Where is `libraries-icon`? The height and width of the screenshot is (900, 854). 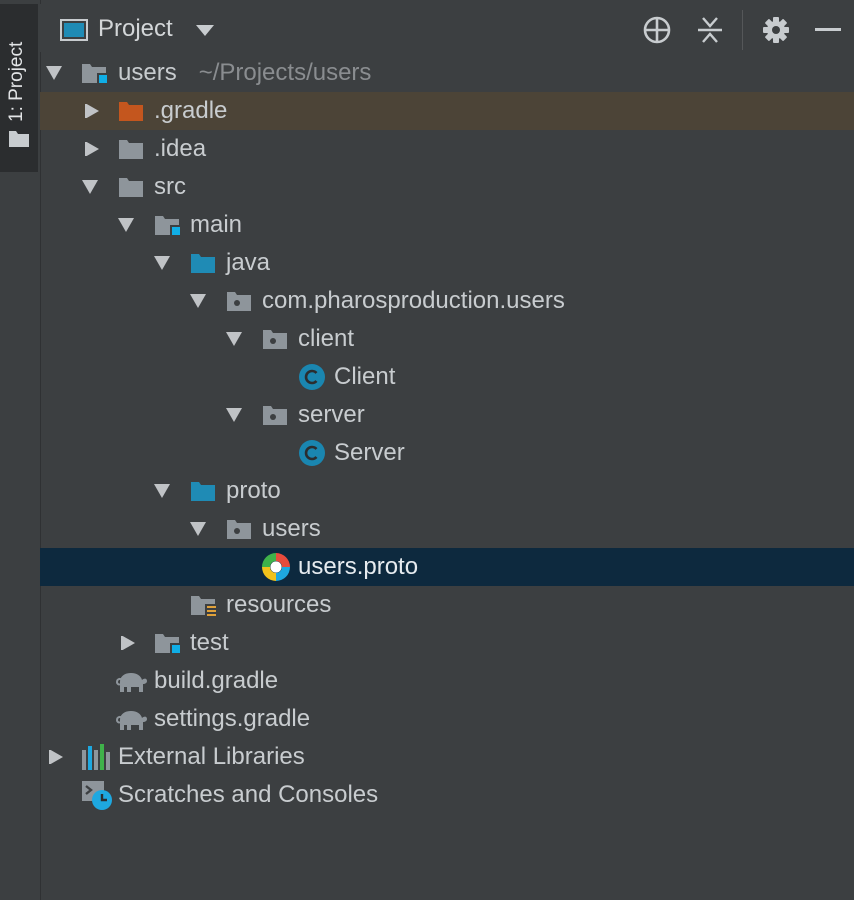 libraries-icon is located at coordinates (96, 757).